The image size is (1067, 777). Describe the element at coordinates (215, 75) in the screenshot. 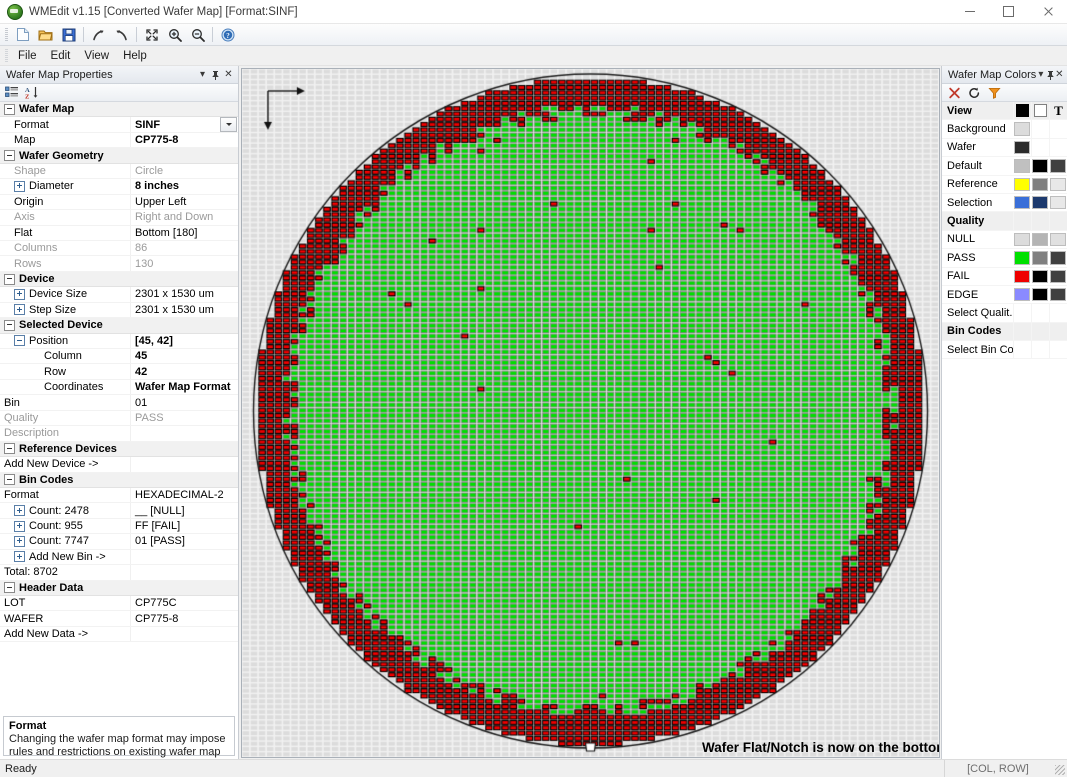

I see `properties-pin-icon` at that location.